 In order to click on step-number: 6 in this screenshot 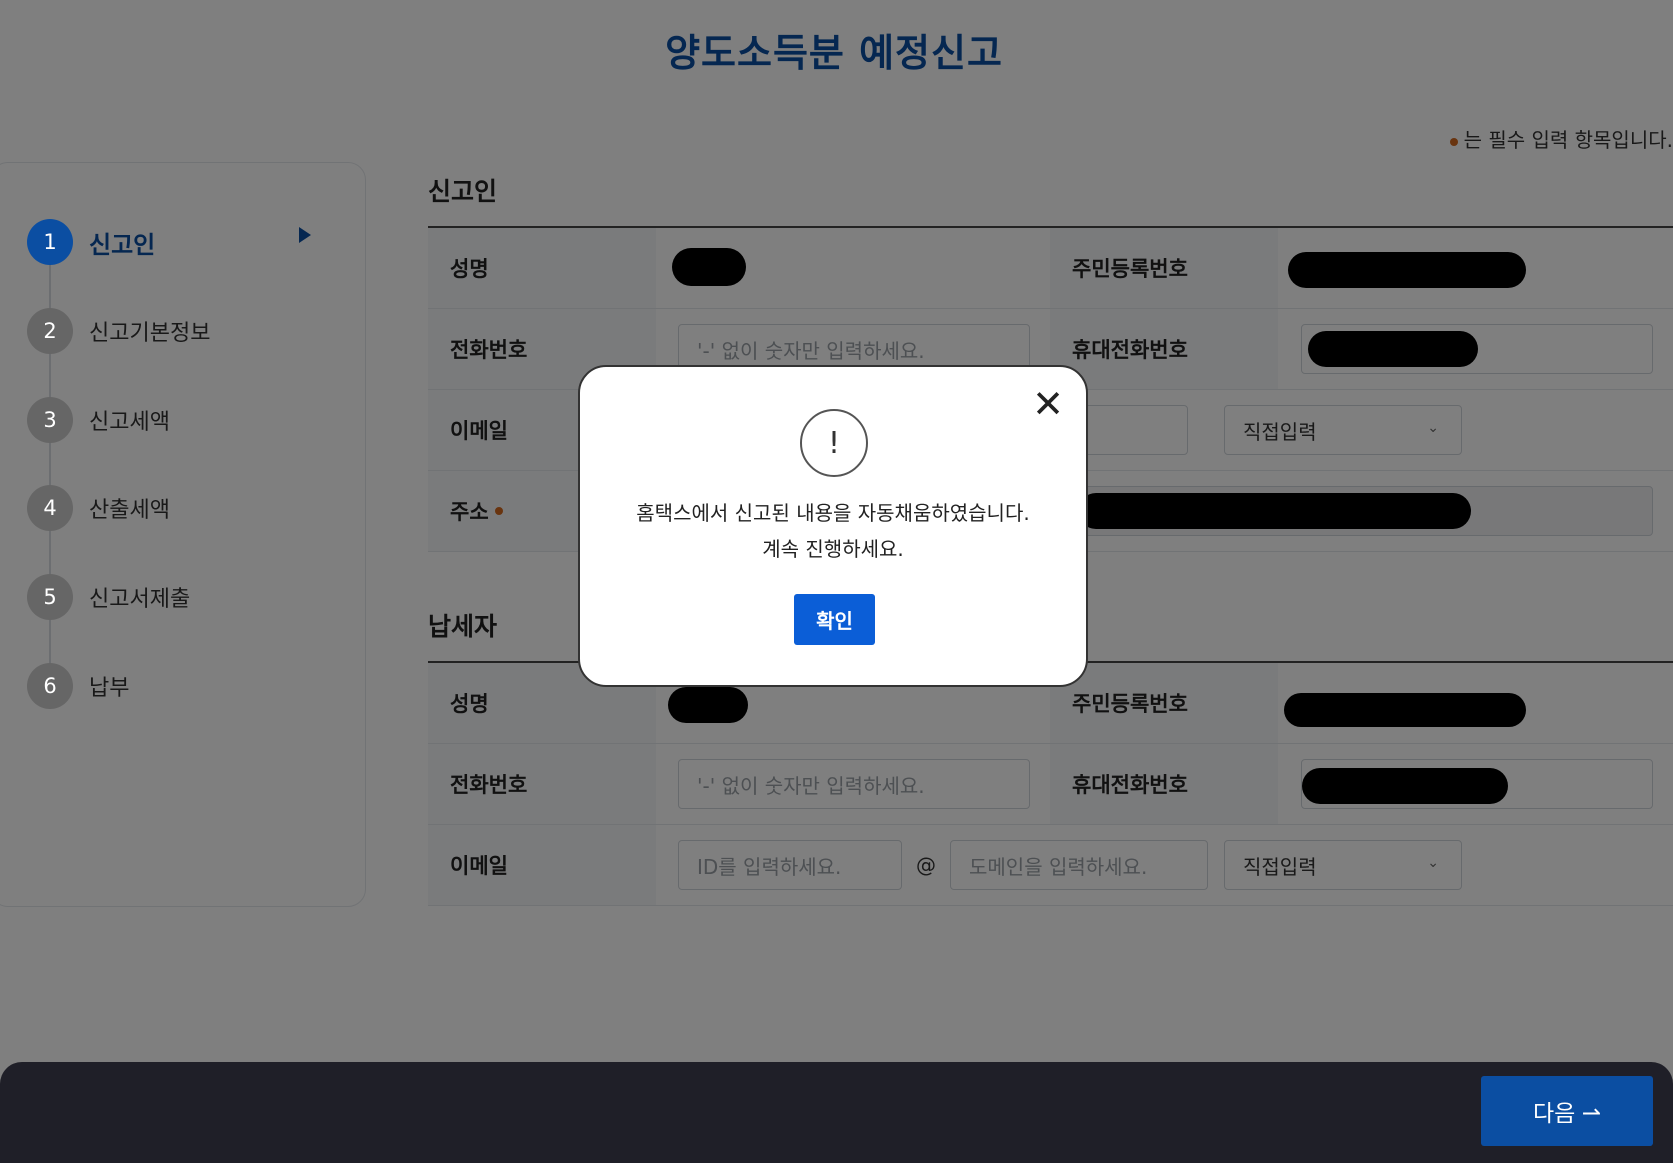, I will do `click(50, 686)`.